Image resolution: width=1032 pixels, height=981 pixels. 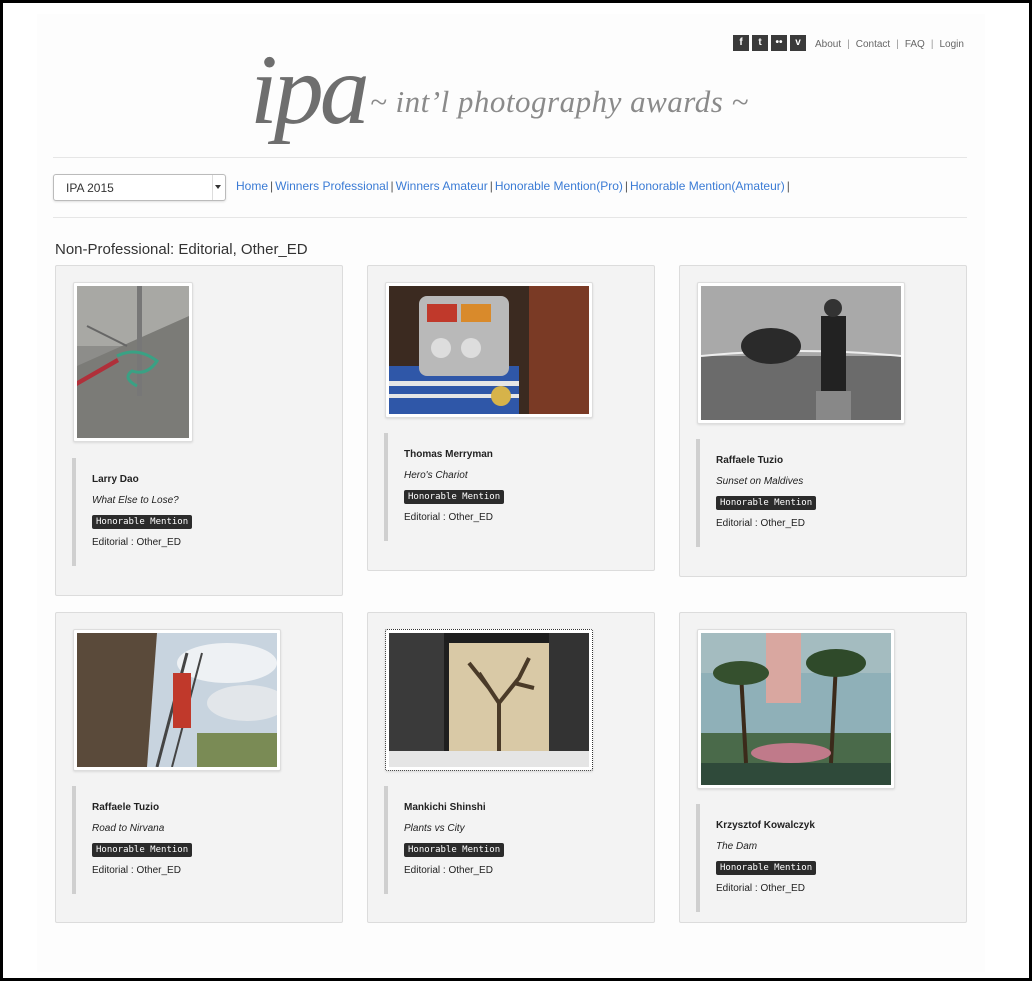 What do you see at coordinates (434, 828) in the screenshot?
I see `entry-title: Plants vs City` at bounding box center [434, 828].